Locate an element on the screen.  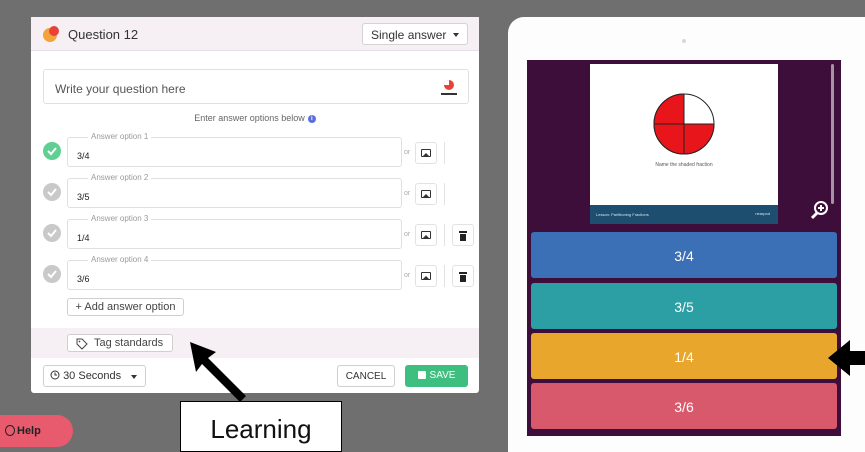
help-button: Help is located at coordinates (36, 431).